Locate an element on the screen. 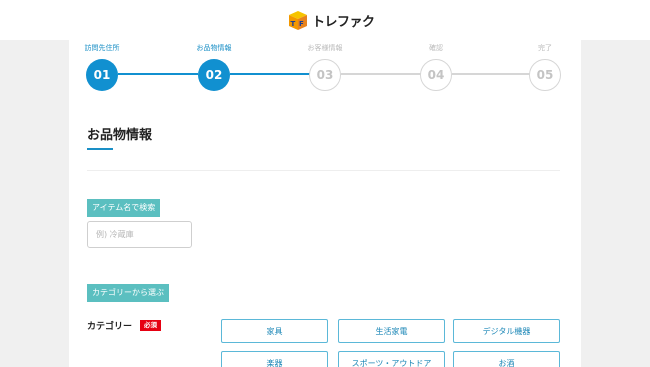  search-by-name-tag: アイテム名で検索 is located at coordinates (124, 208).